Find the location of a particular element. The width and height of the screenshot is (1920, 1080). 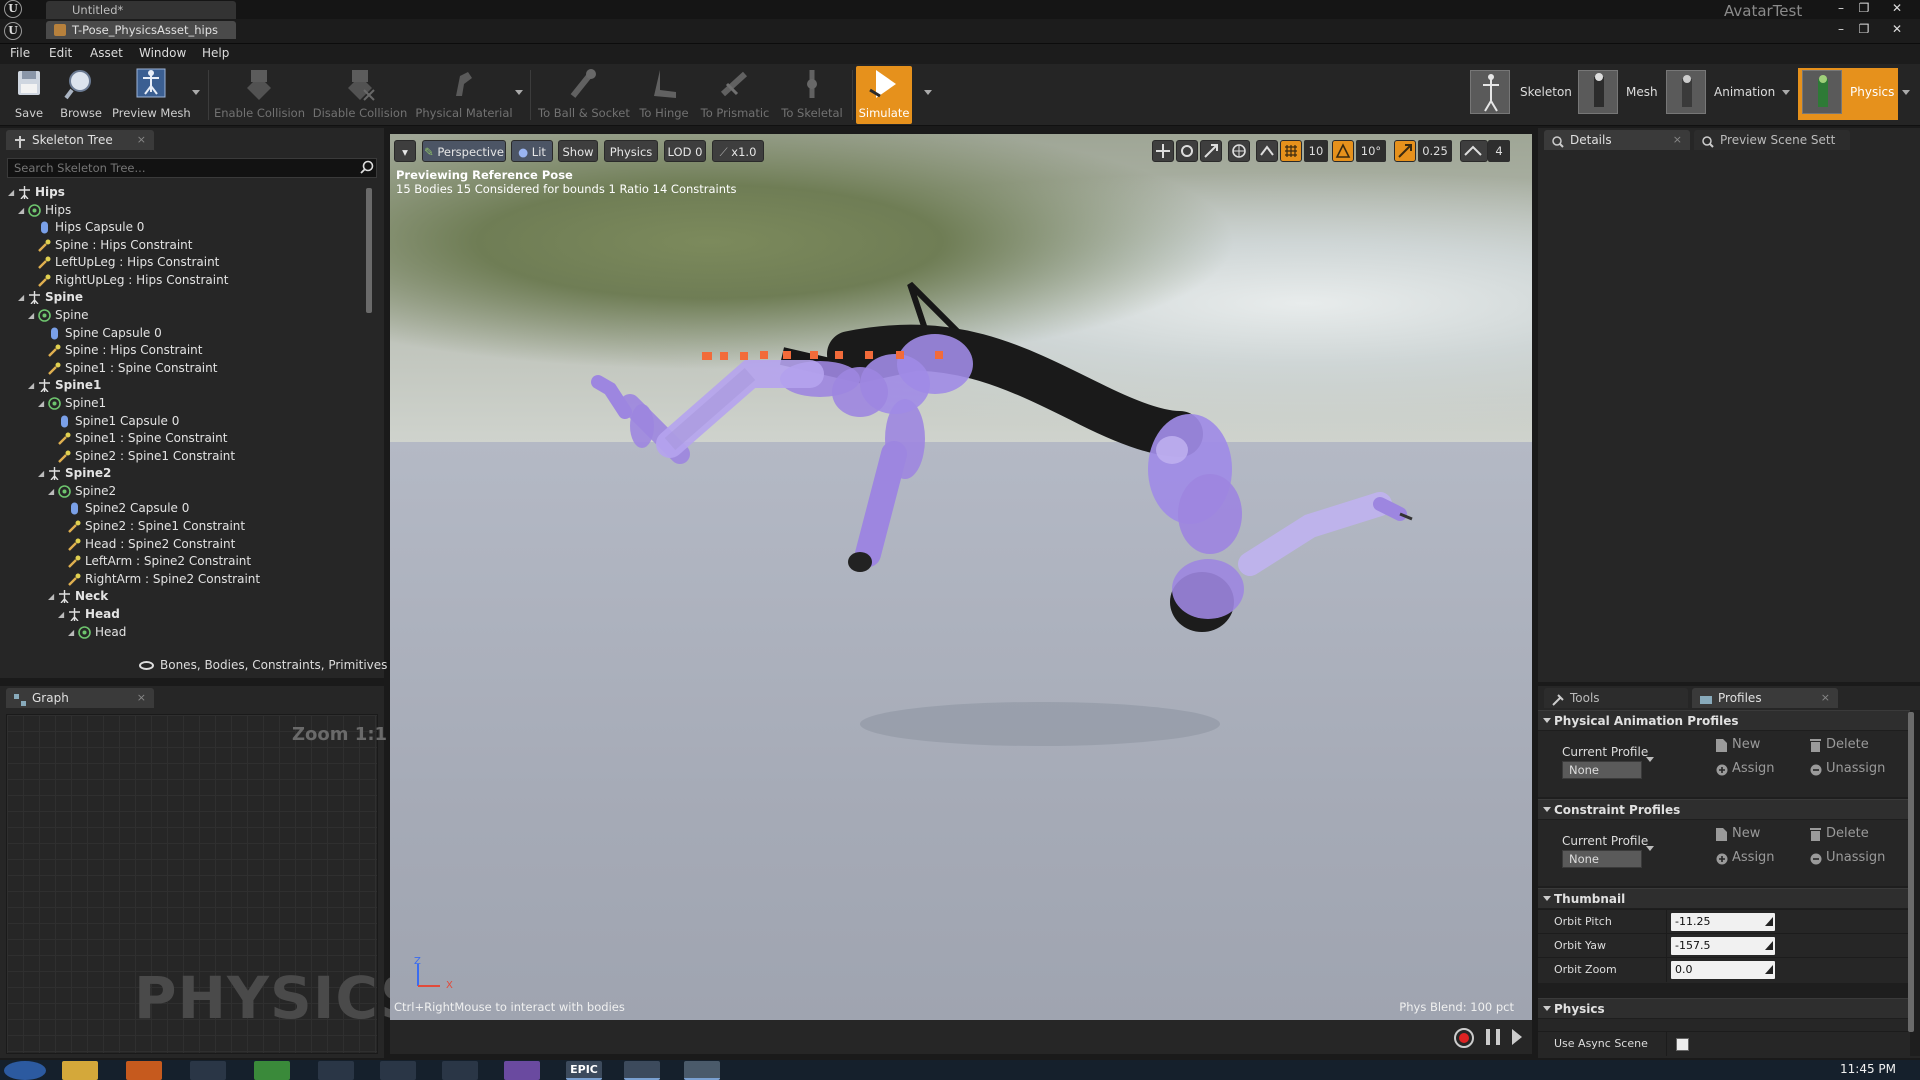

delete-constraint-button: Delete is located at coordinates (1847, 833).